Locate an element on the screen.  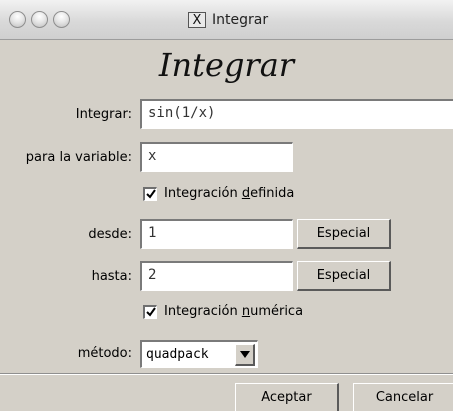
window-title-group: X Integrar is located at coordinates (228, 20).